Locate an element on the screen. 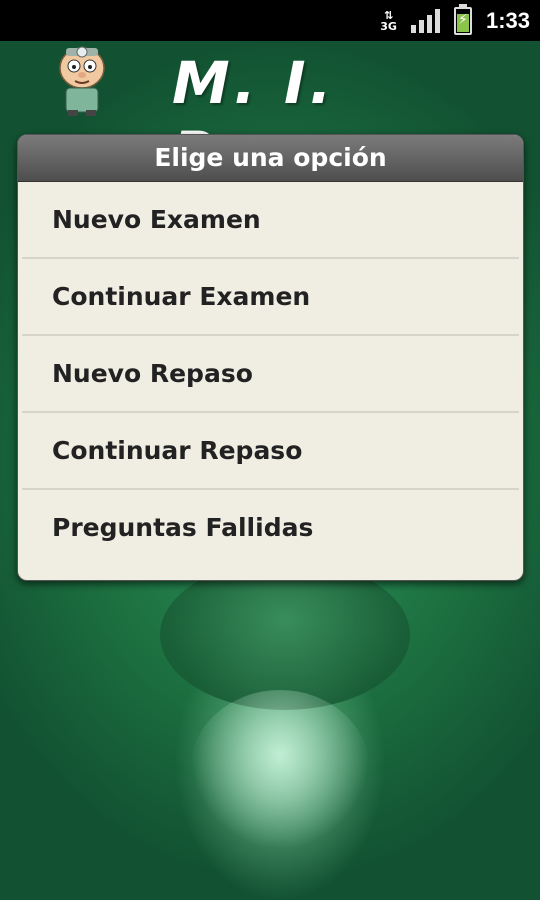 This screenshot has width=540, height=900. status-bar: ⇅ 3G ⚡ 1:33 is located at coordinates (270, 20).